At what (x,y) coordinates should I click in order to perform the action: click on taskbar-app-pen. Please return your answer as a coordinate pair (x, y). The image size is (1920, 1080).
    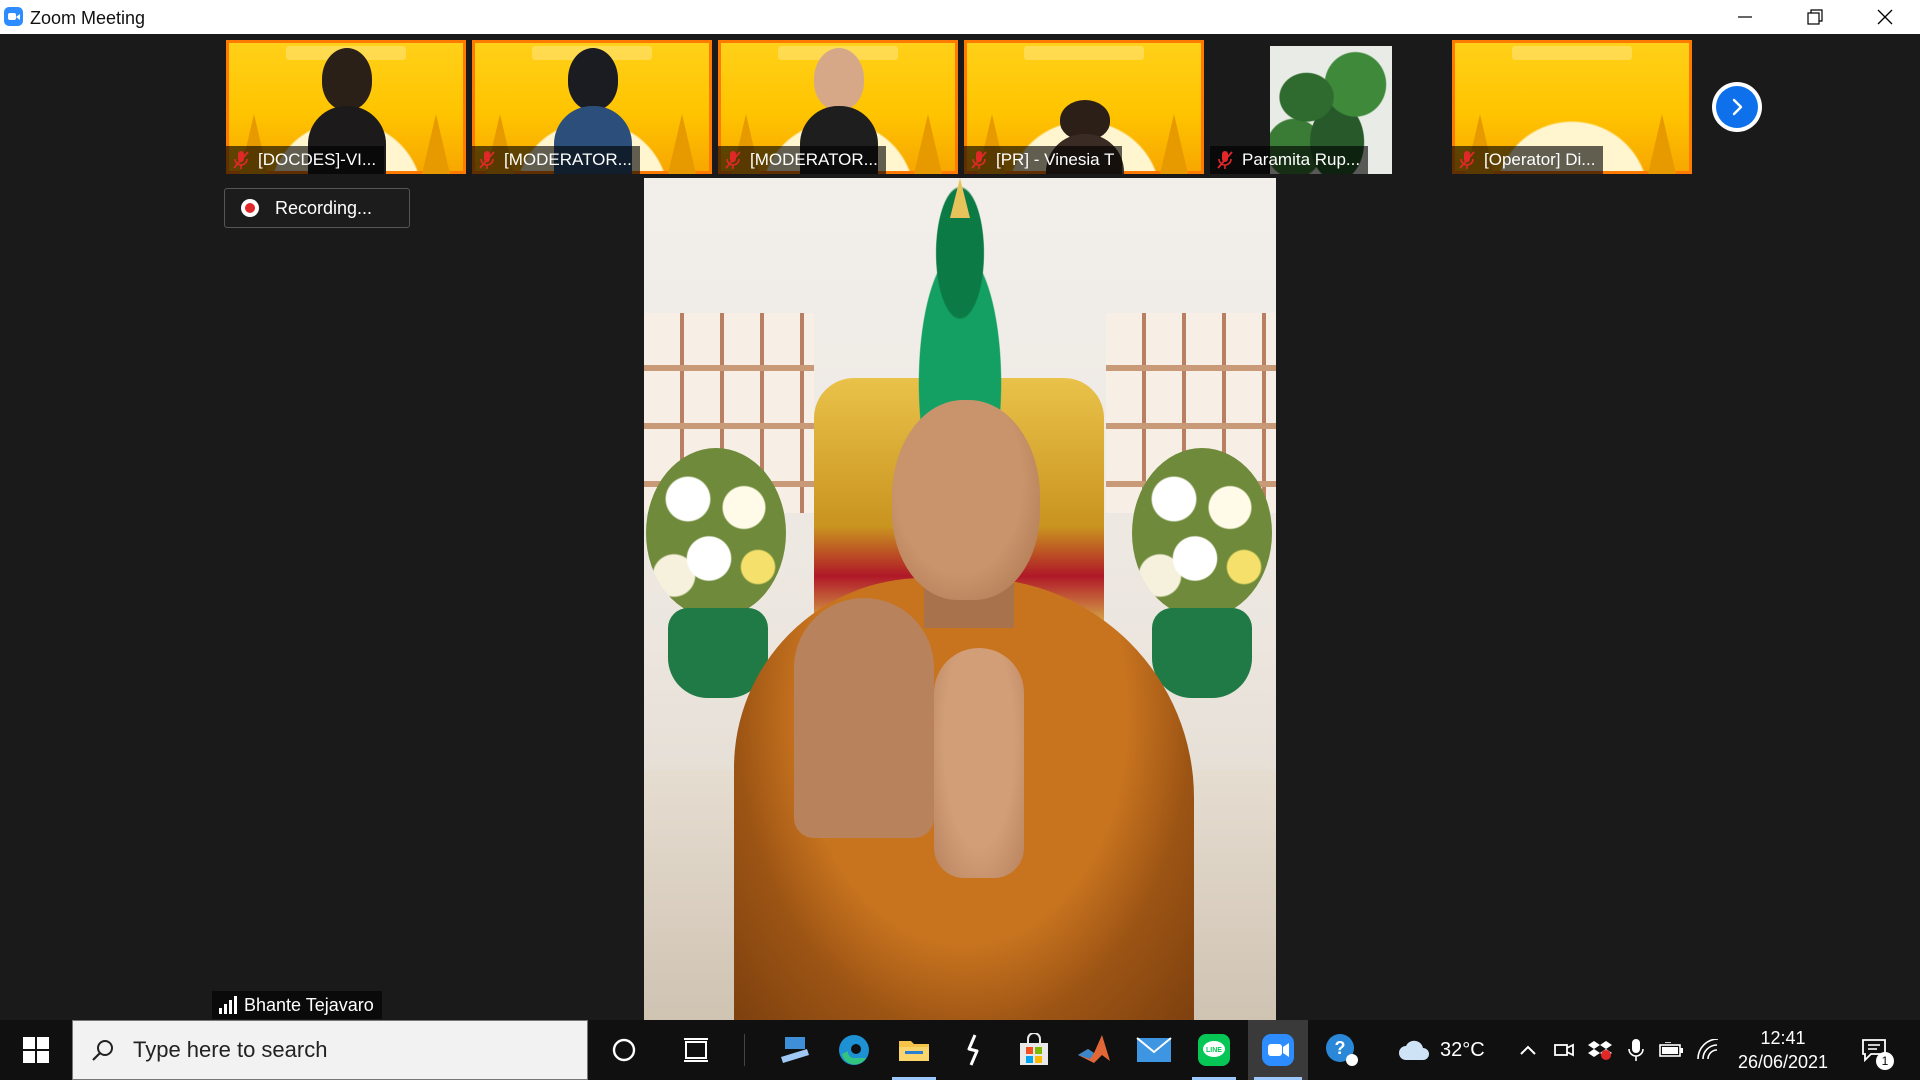
    Looking at the image, I should click on (974, 1050).